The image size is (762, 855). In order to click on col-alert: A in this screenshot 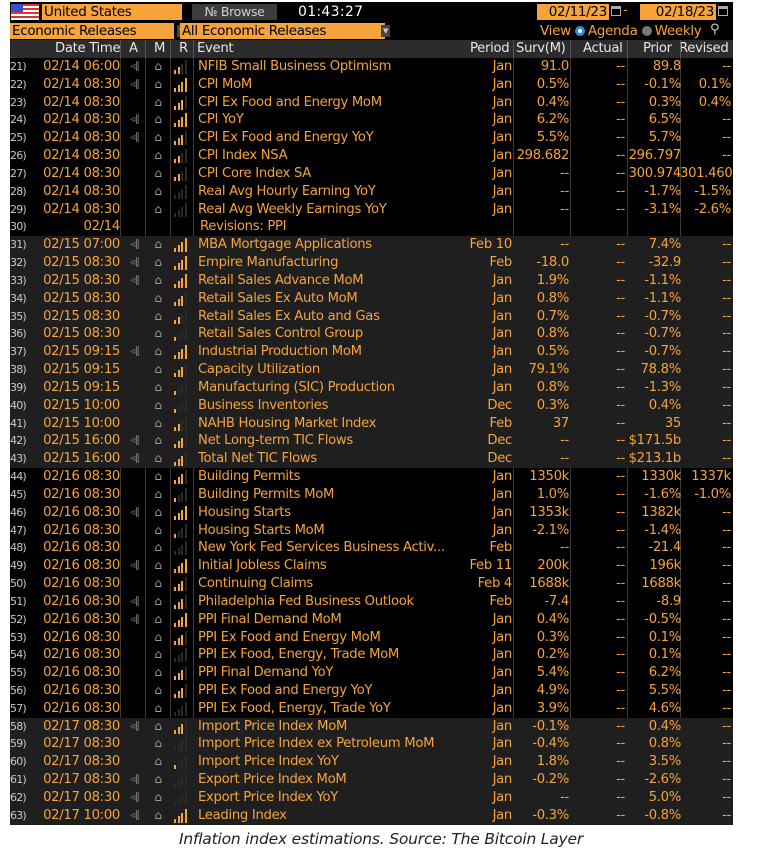, I will do `click(133, 49)`.